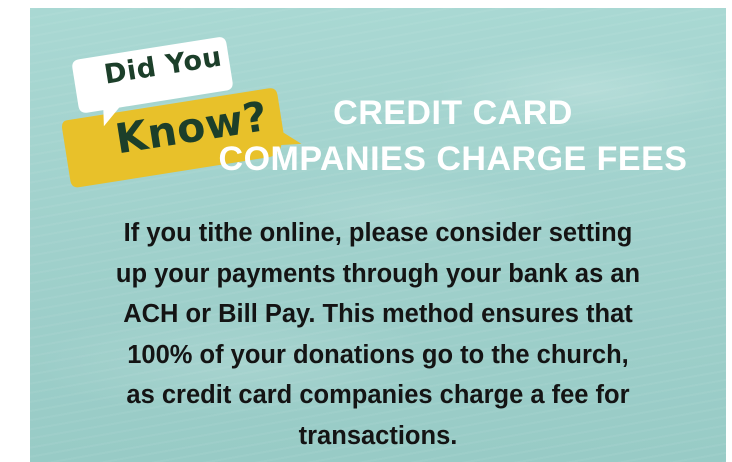 The image size is (732, 462). I want to click on headline: CREDIT CARD COMPANIES CHARGE FEES, so click(453, 136).